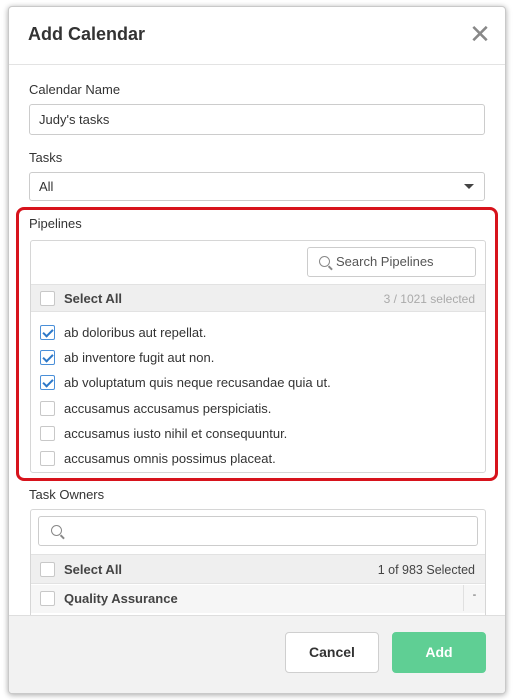  I want to click on calendar-name-input: Judy's tasks, so click(257, 119).